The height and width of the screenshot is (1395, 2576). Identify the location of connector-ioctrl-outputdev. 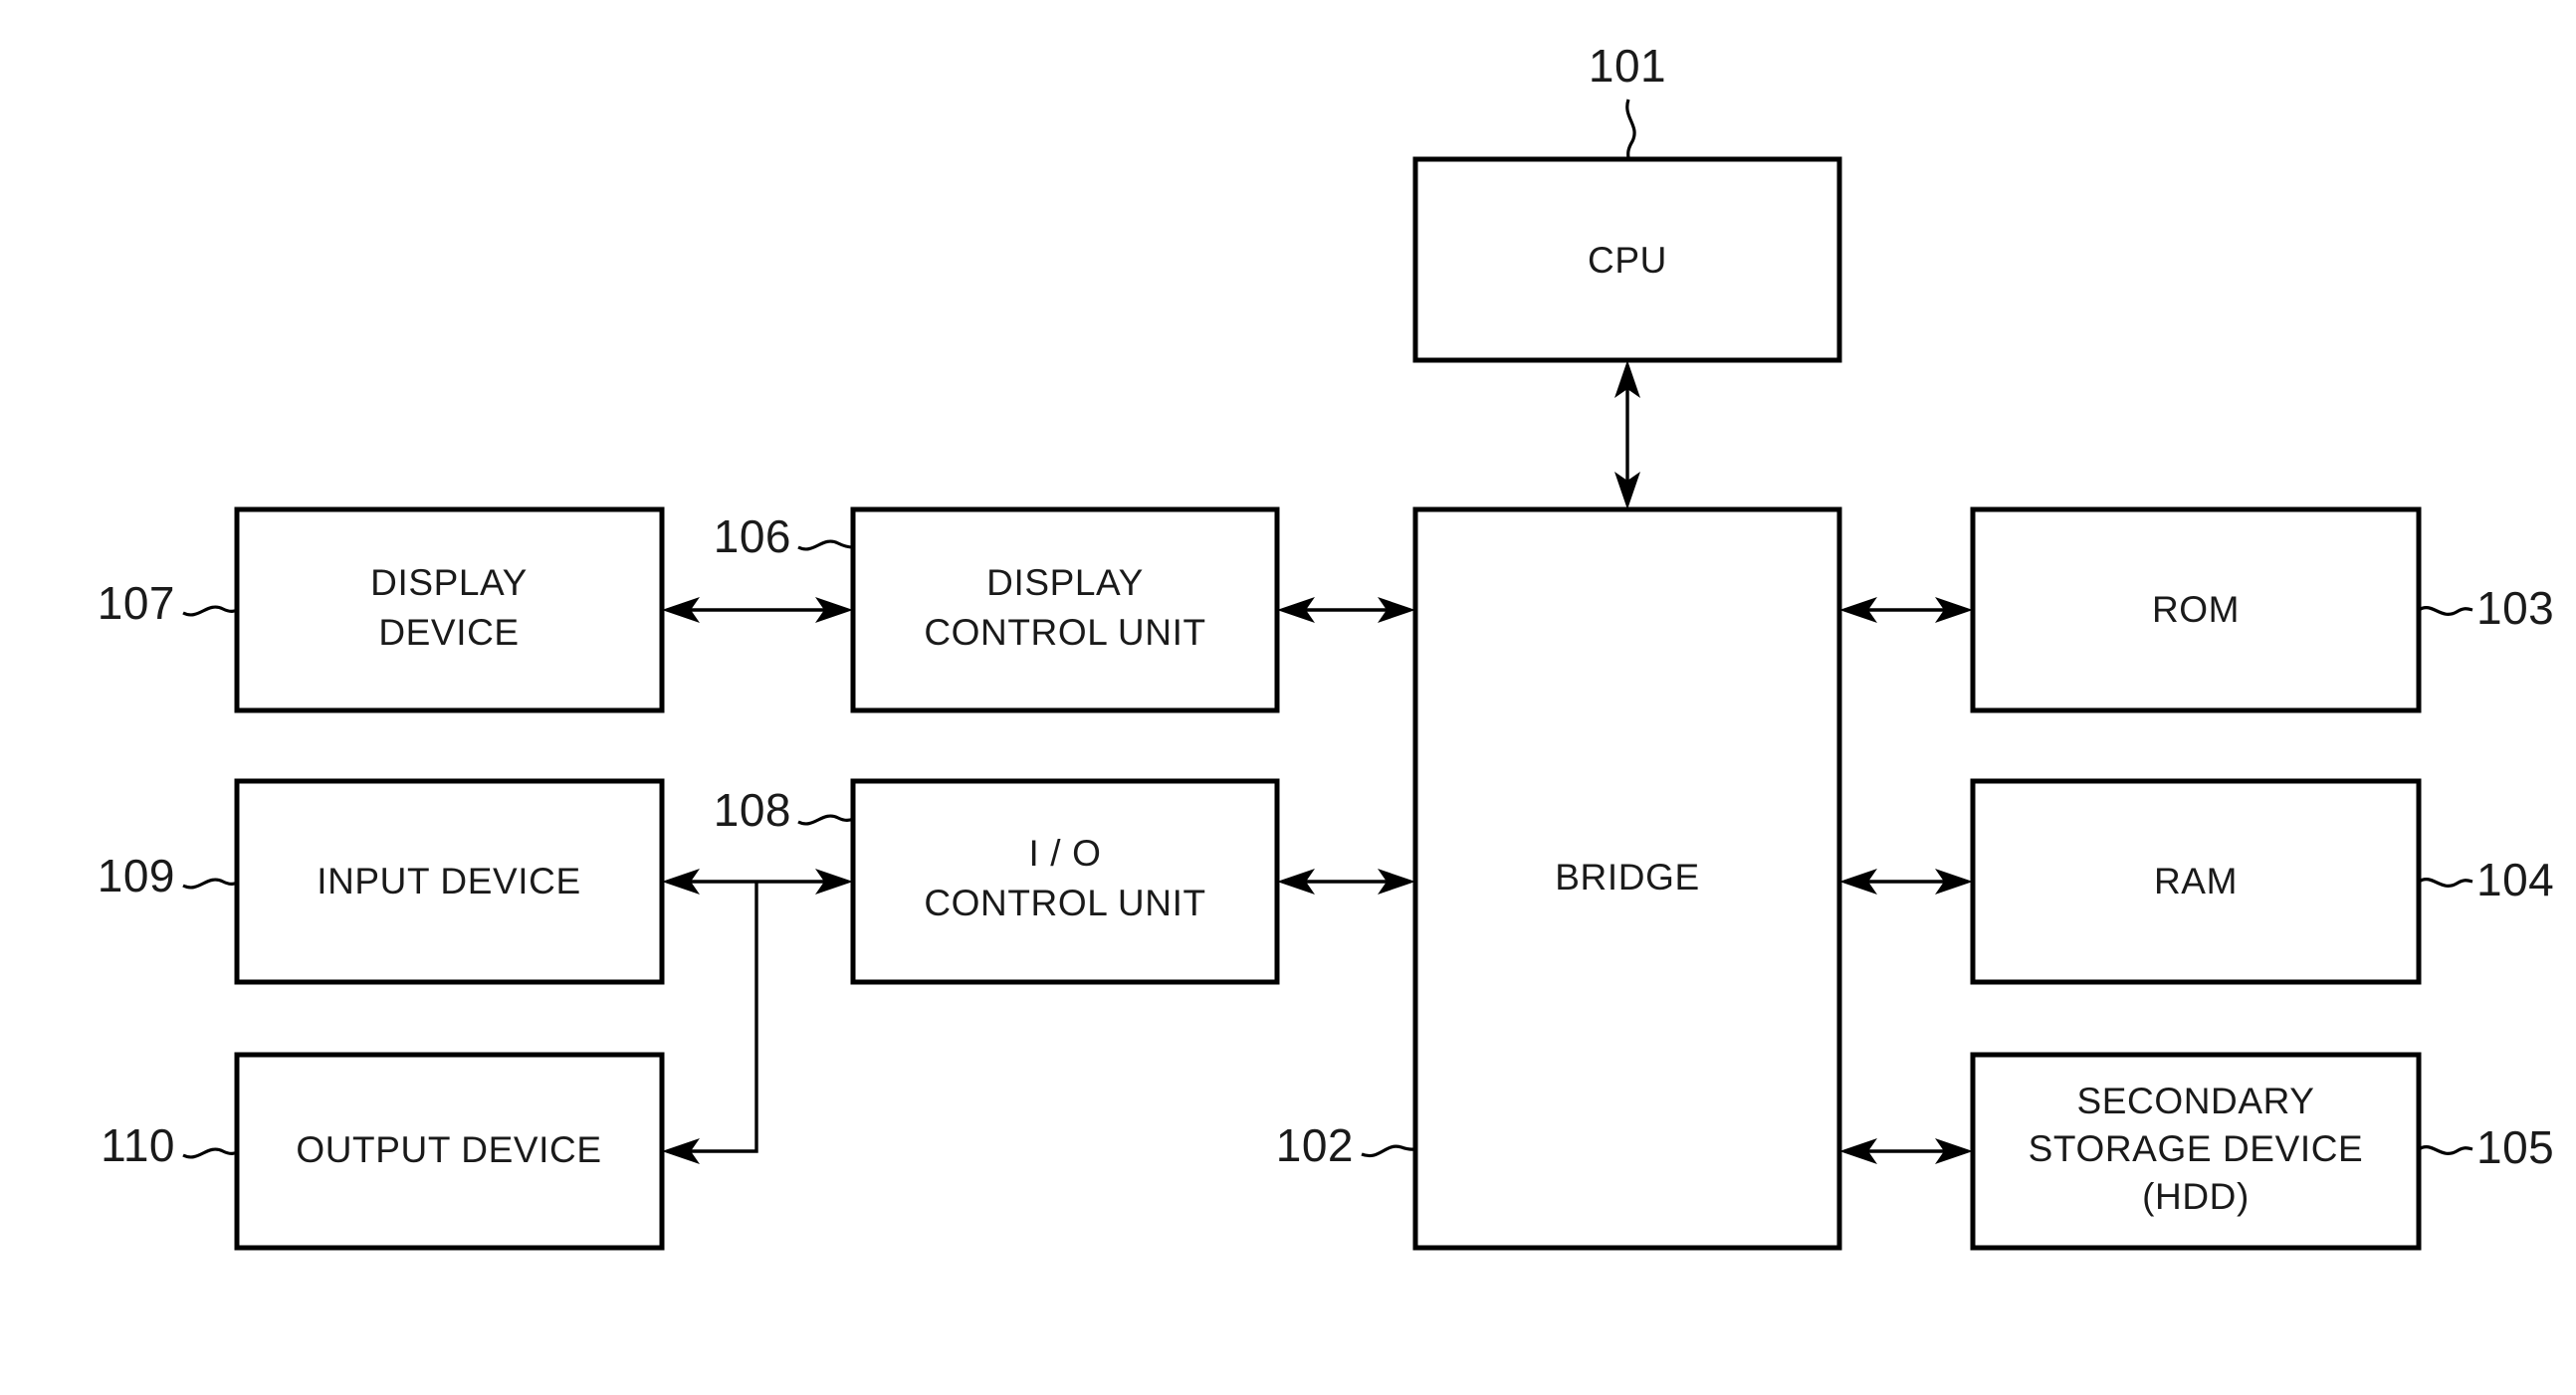
(710, 1023).